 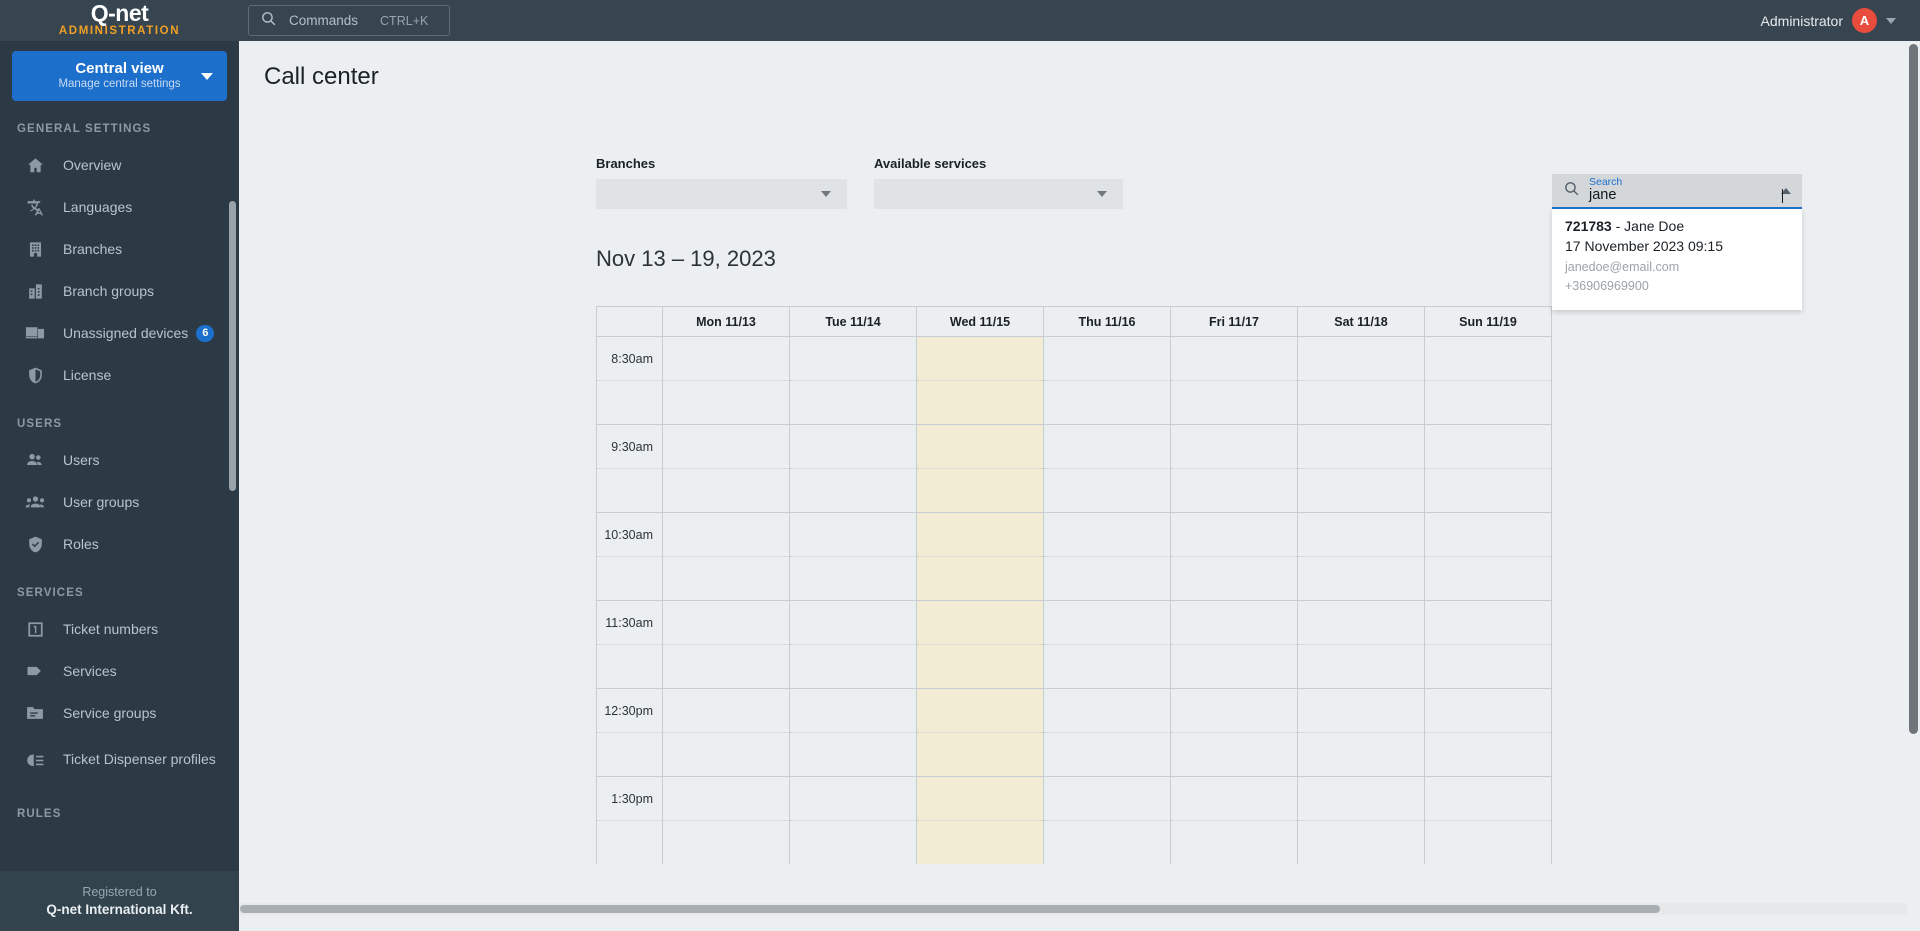 What do you see at coordinates (1686, 195) in the screenshot?
I see `search-input: jane` at bounding box center [1686, 195].